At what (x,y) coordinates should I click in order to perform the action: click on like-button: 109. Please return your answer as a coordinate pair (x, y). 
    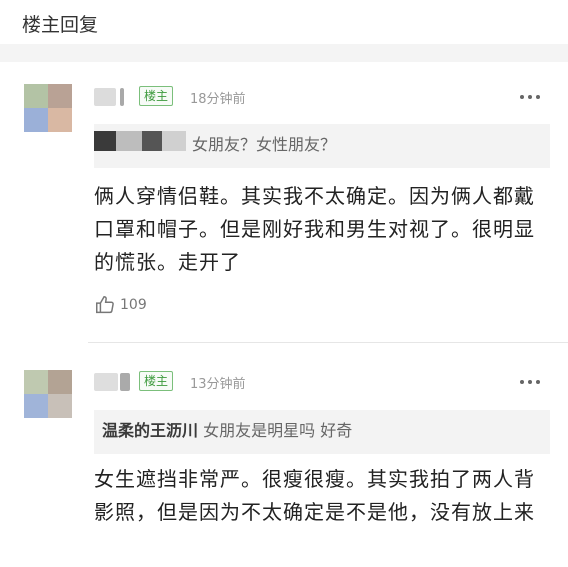
    Looking at the image, I should click on (120, 305).